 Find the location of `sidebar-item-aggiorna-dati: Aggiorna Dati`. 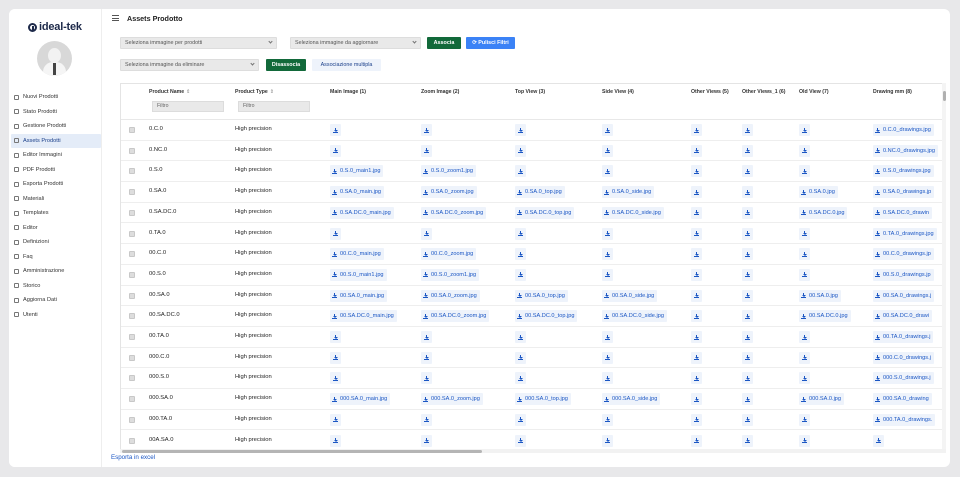

sidebar-item-aggiorna-dati: Aggiorna Dati is located at coordinates (56, 300).